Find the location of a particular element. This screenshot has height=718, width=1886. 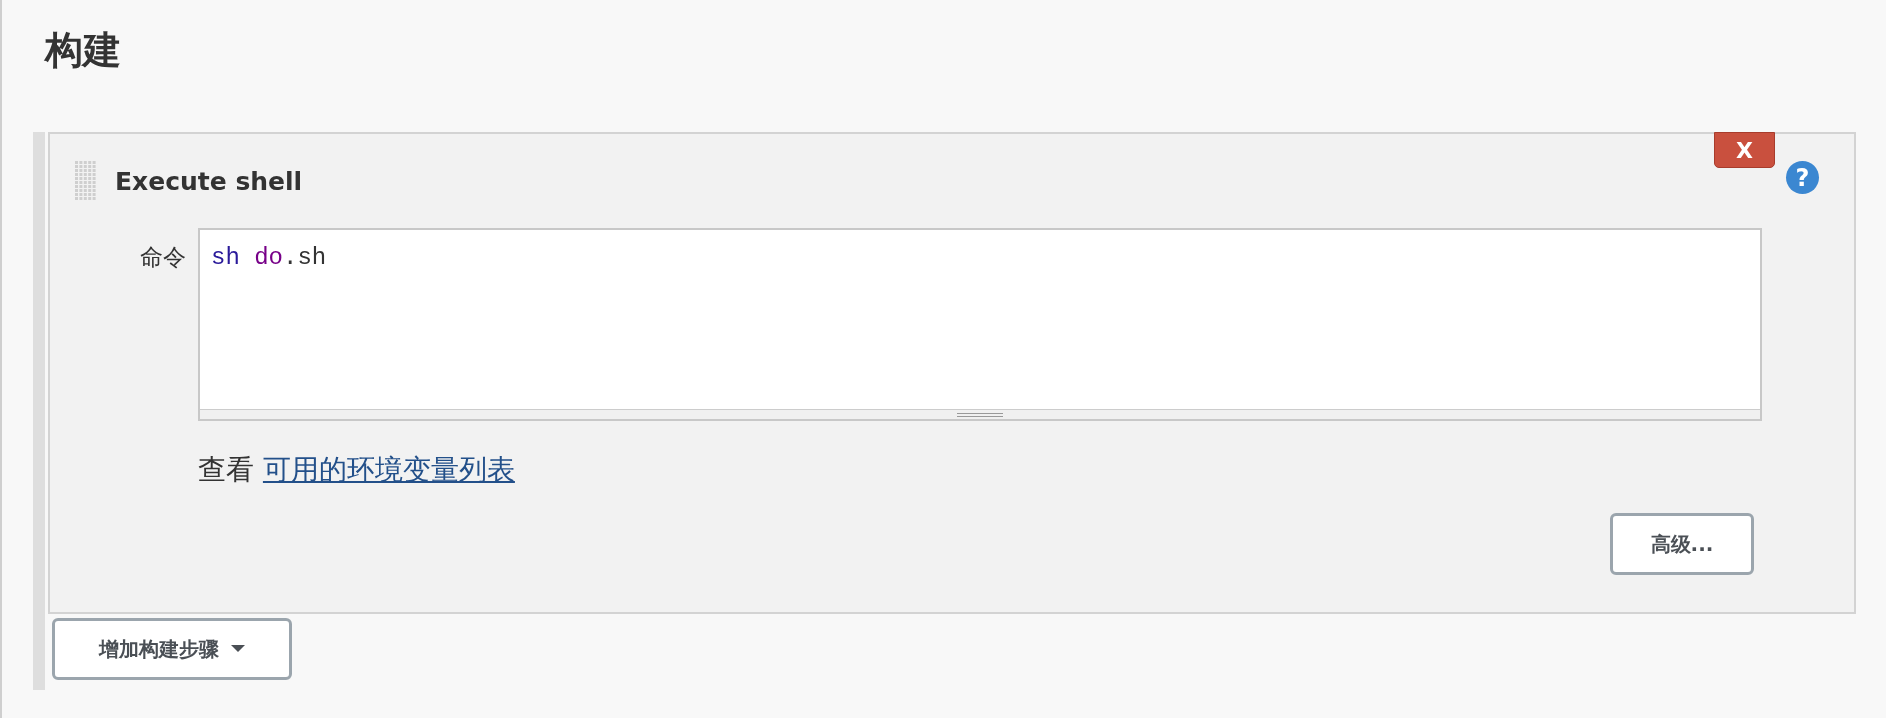

caret-icon is located at coordinates (238, 649).